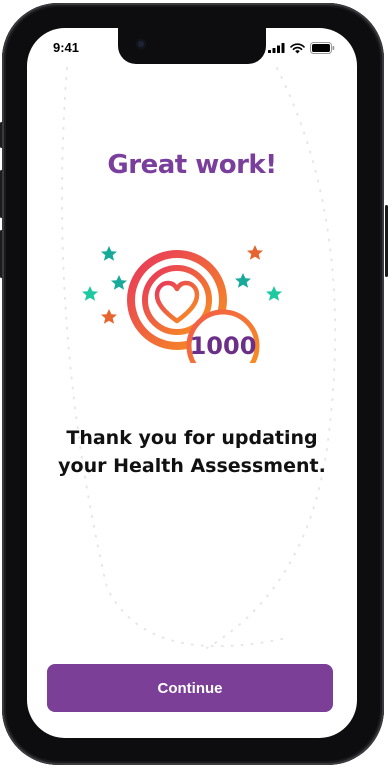 This screenshot has width=388, height=768. What do you see at coordinates (141, 44) in the screenshot?
I see `front-camera` at bounding box center [141, 44].